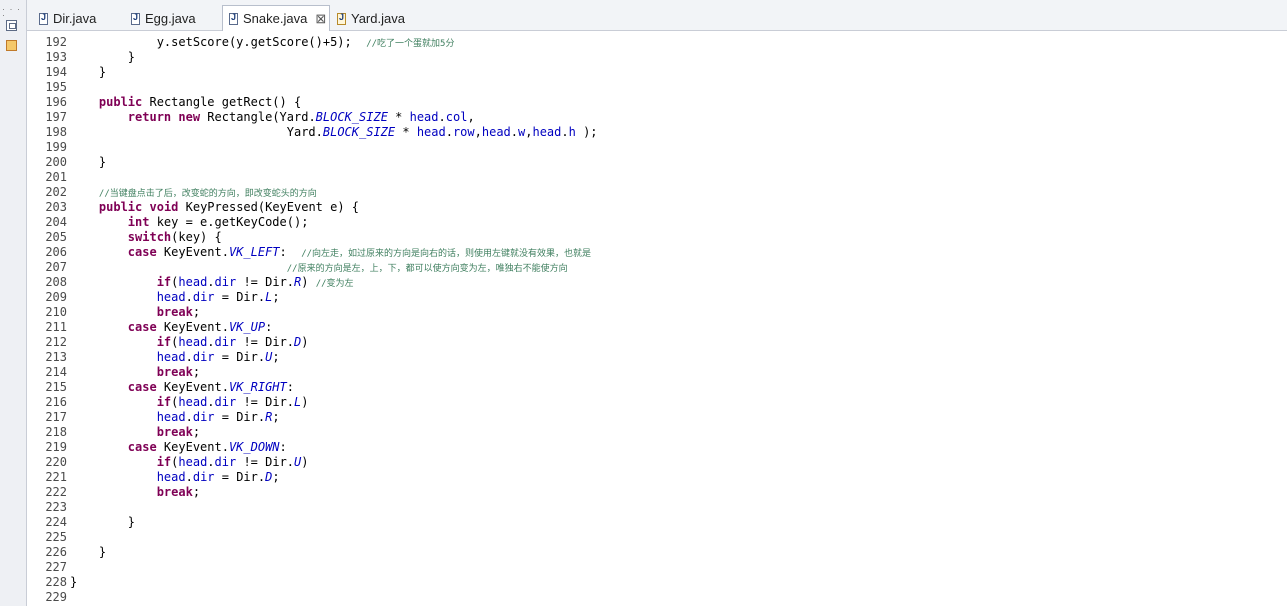 Image resolution: width=1287 pixels, height=606 pixels. What do you see at coordinates (657, 15) in the screenshot?
I see `editor-tab-bar: Dir.java Egg.java Snake.java ⊠ Yard.java` at bounding box center [657, 15].